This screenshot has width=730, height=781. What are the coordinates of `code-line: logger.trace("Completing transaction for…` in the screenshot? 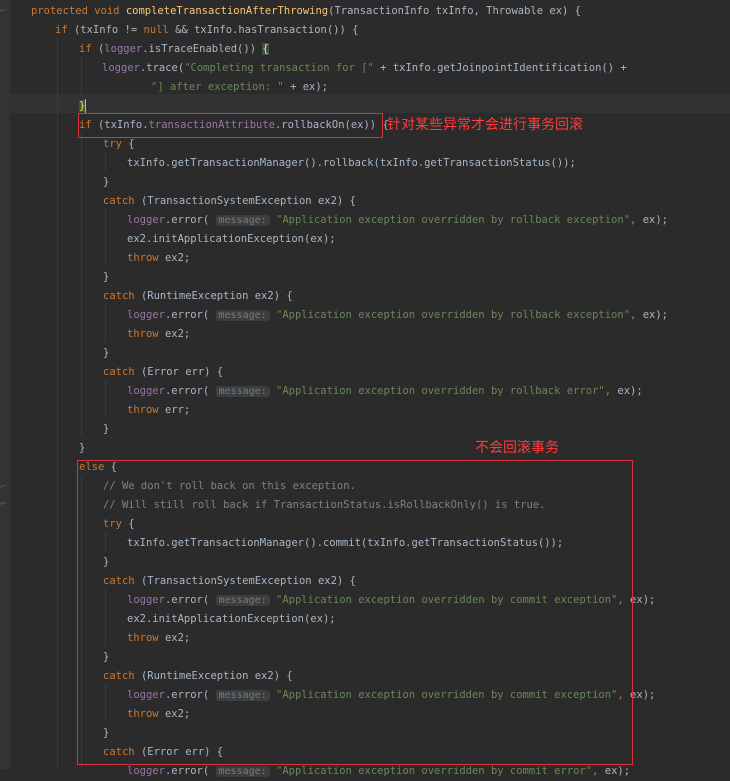 It's located at (364, 68).